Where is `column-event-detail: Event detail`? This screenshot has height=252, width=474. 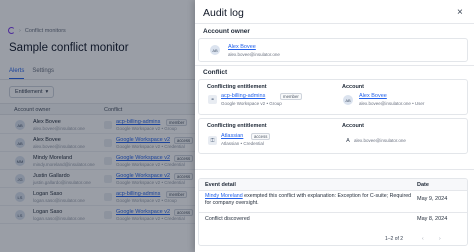
column-event-detail: Event detail is located at coordinates (220, 185).